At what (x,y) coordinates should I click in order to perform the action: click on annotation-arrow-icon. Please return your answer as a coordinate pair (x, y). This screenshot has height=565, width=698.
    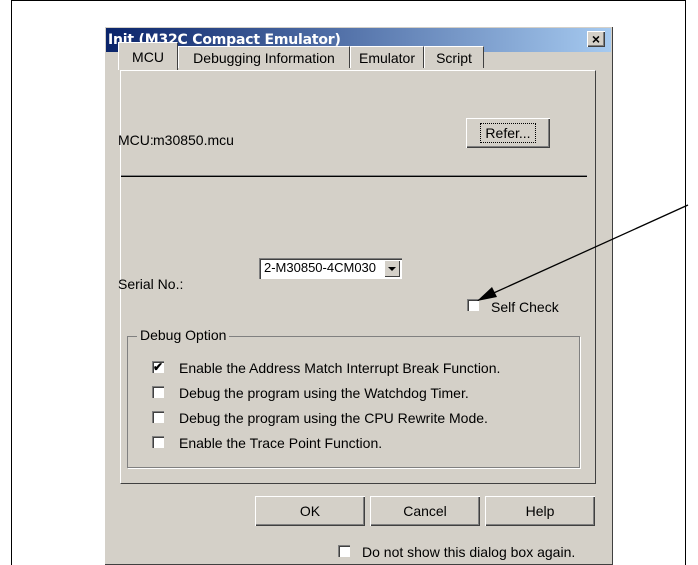
    Looking at the image, I should click on (583, 252).